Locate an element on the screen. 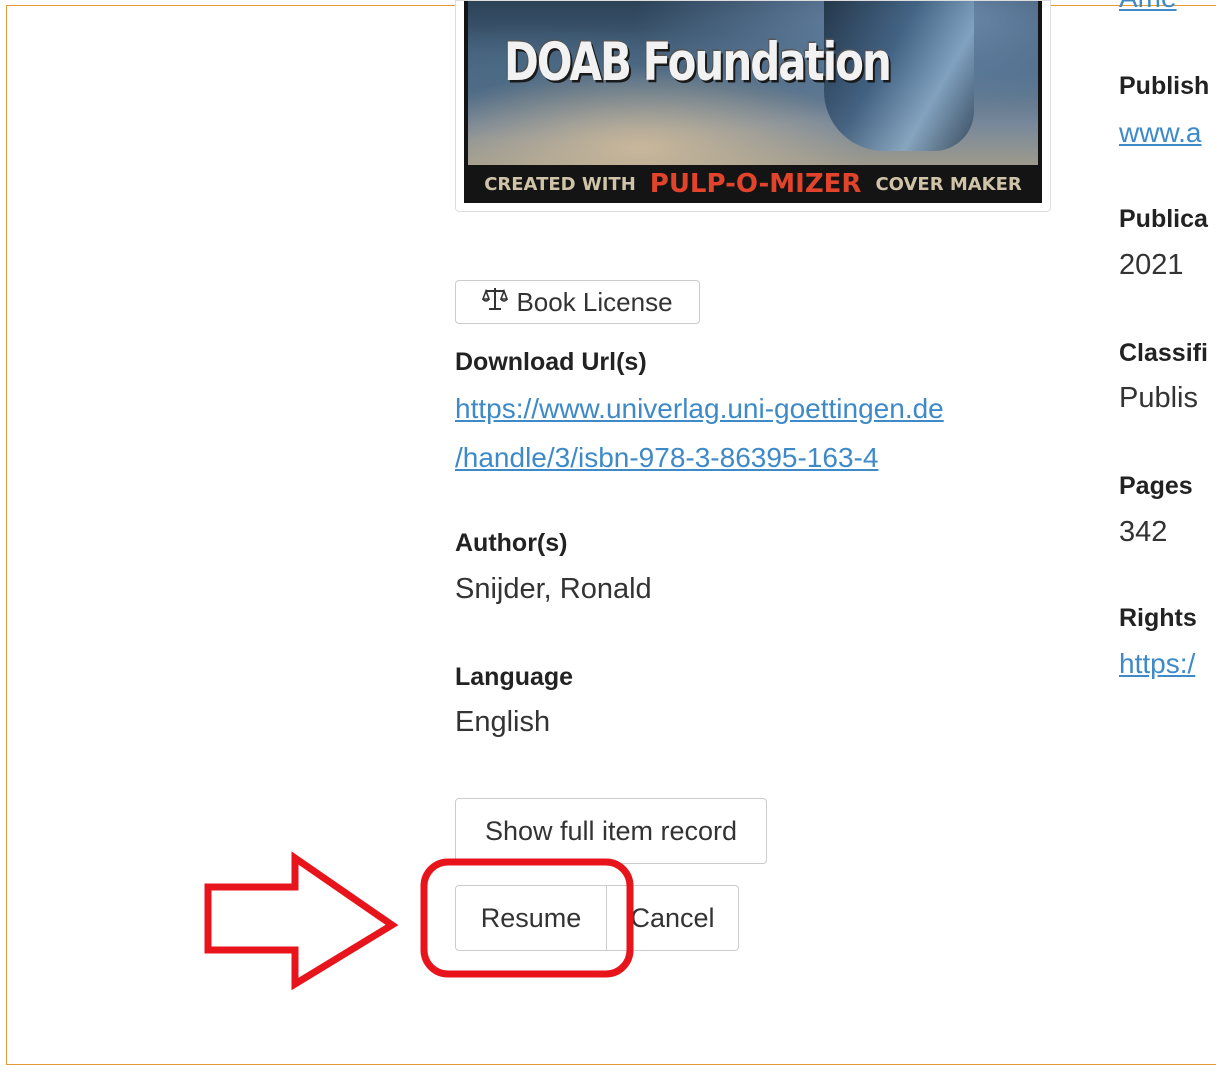 This screenshot has height=1065, width=1216. publication-year-value: 2021 is located at coordinates (1151, 265).